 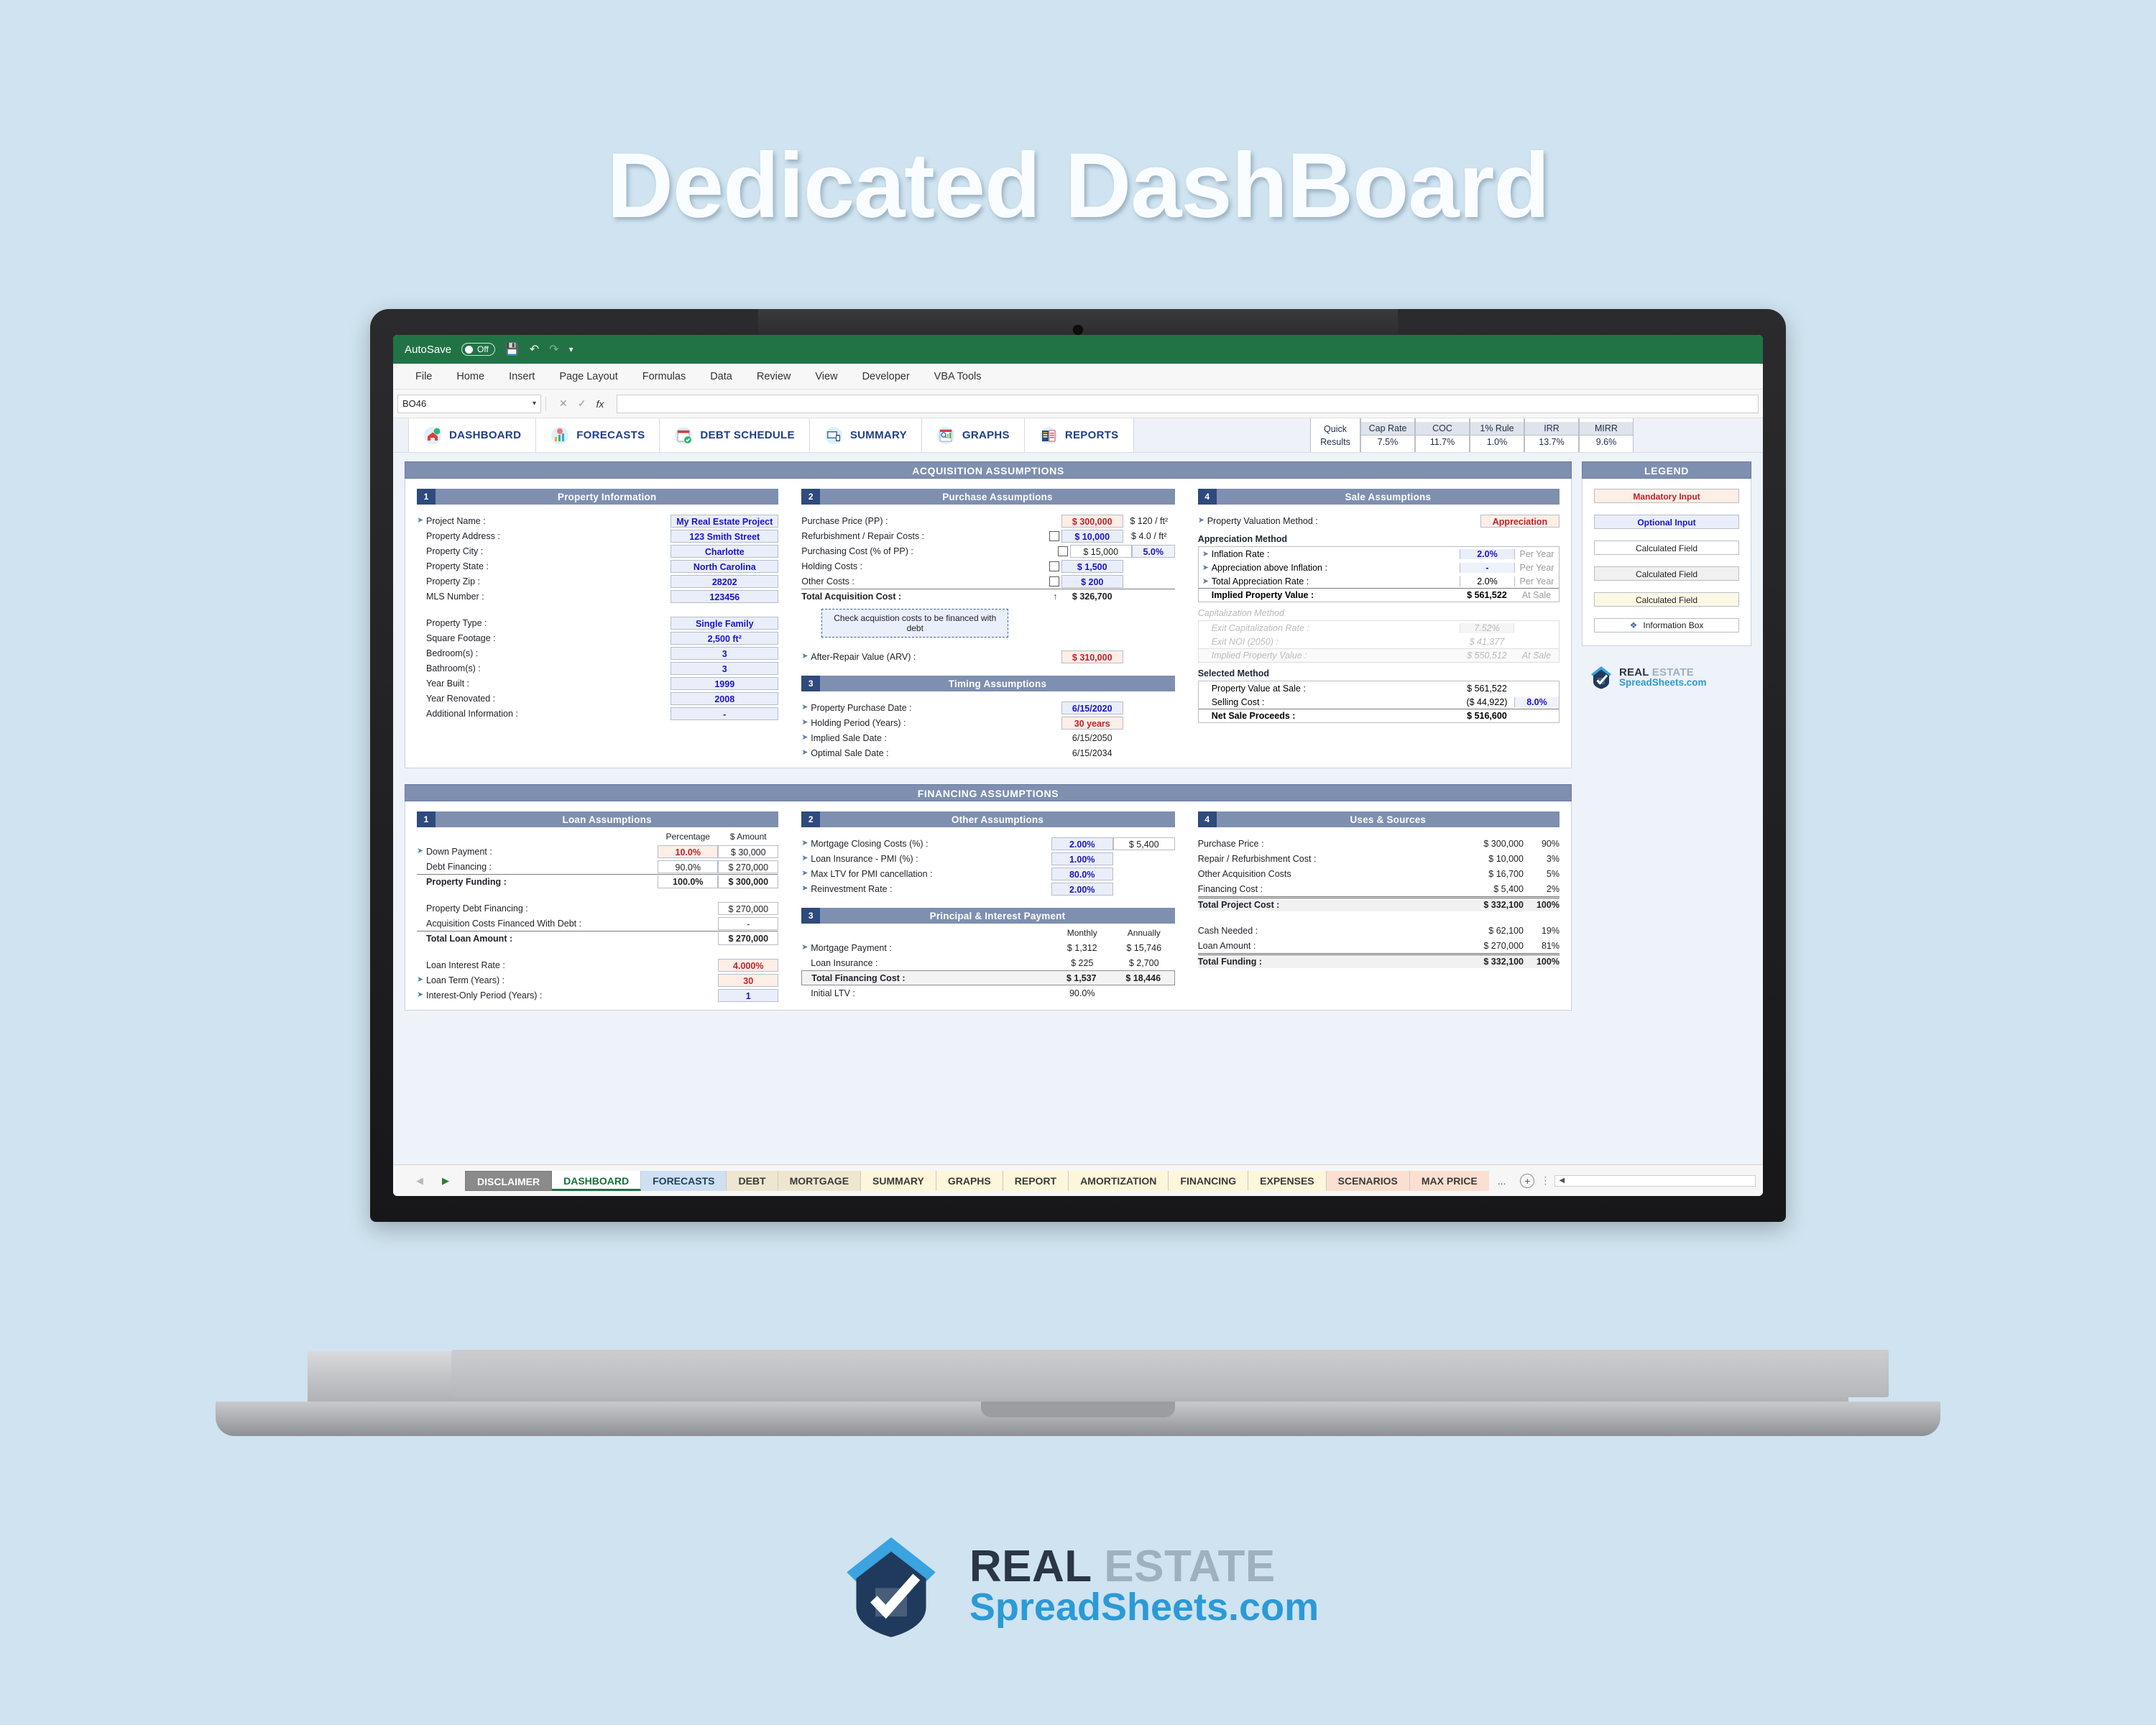 I want to click on undo-icon: ↶, so click(x=535, y=349).